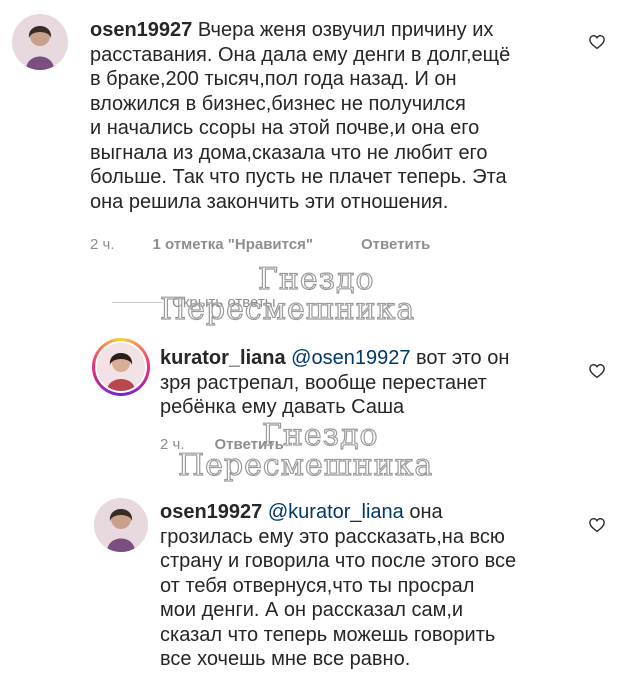 The image size is (640, 683). I want to click on avatar-story-ring, so click(121, 367).